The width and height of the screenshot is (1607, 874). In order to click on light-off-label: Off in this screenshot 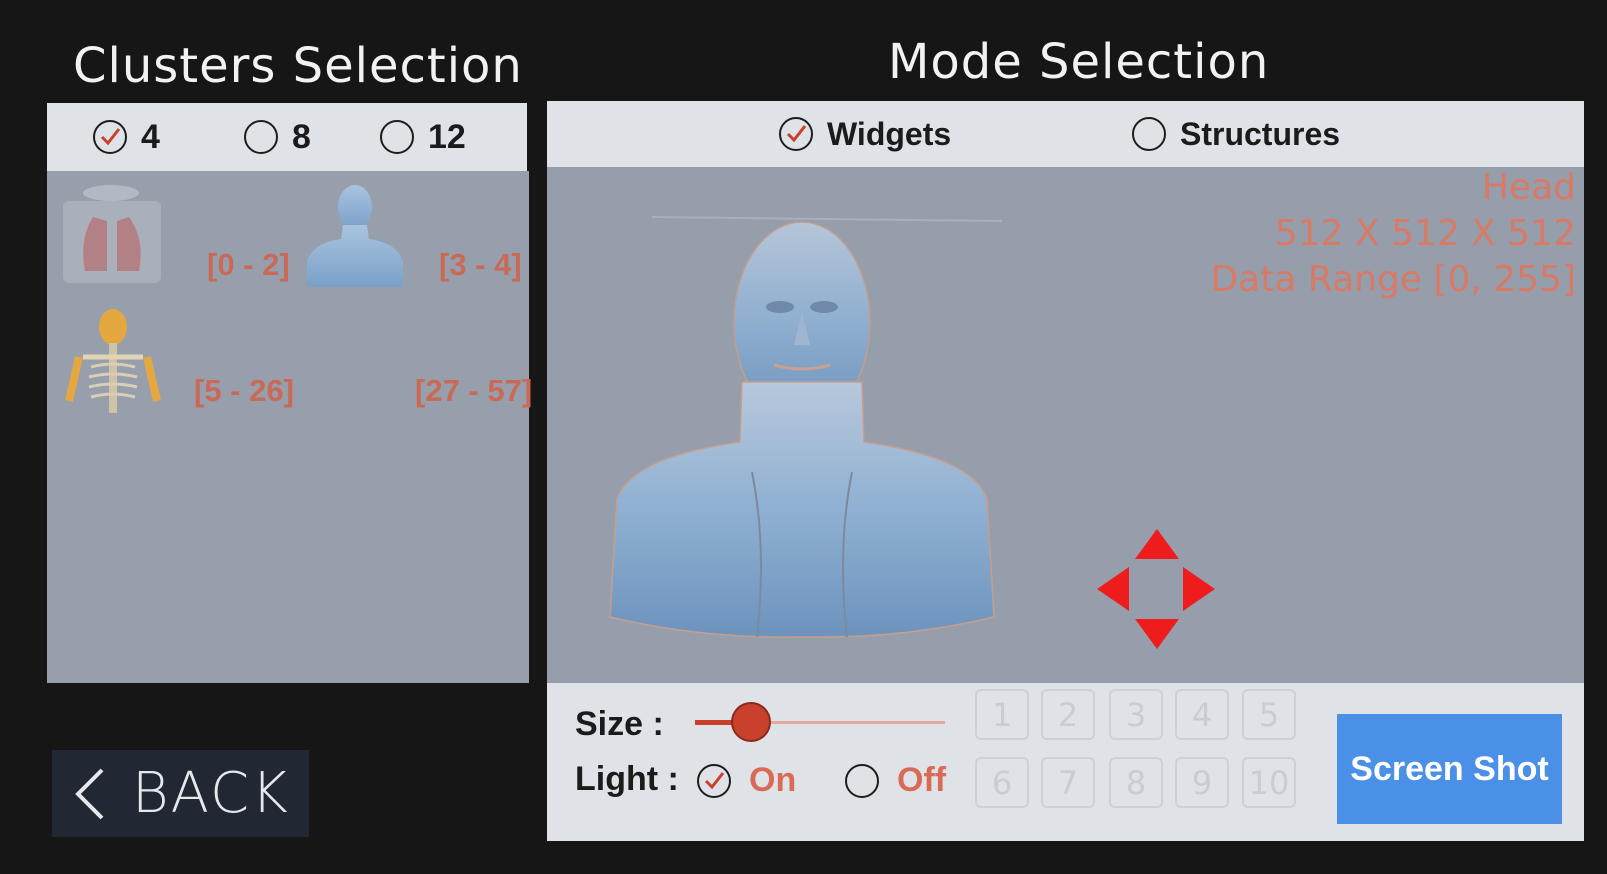, I will do `click(922, 780)`.